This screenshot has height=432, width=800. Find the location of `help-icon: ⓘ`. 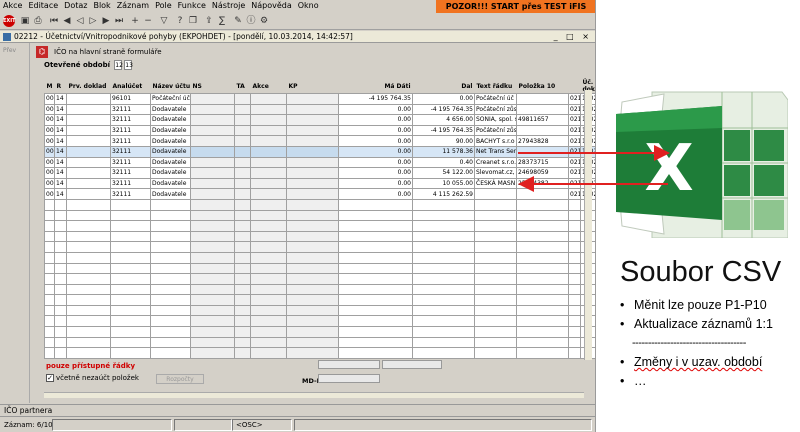

help-icon: ⓘ is located at coordinates (251, 21).